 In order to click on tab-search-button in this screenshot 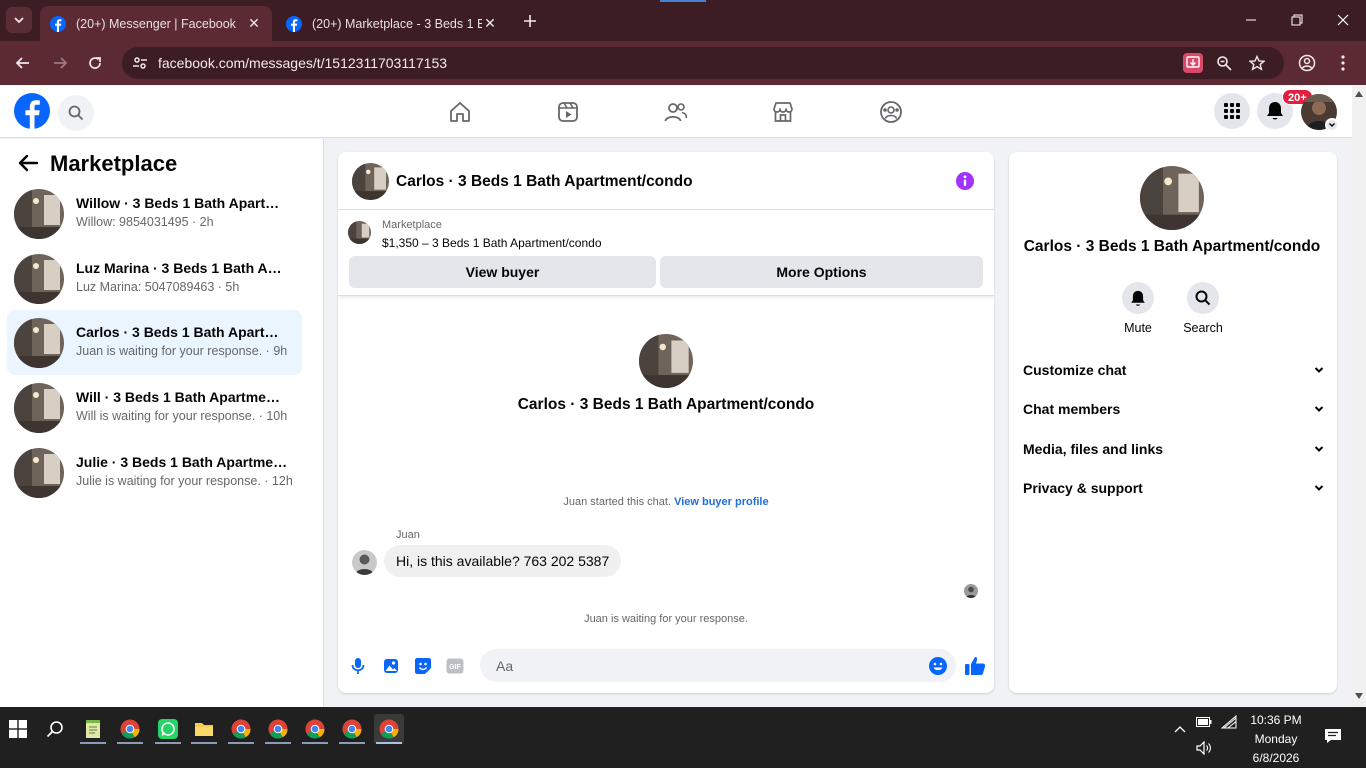, I will do `click(19, 20)`.